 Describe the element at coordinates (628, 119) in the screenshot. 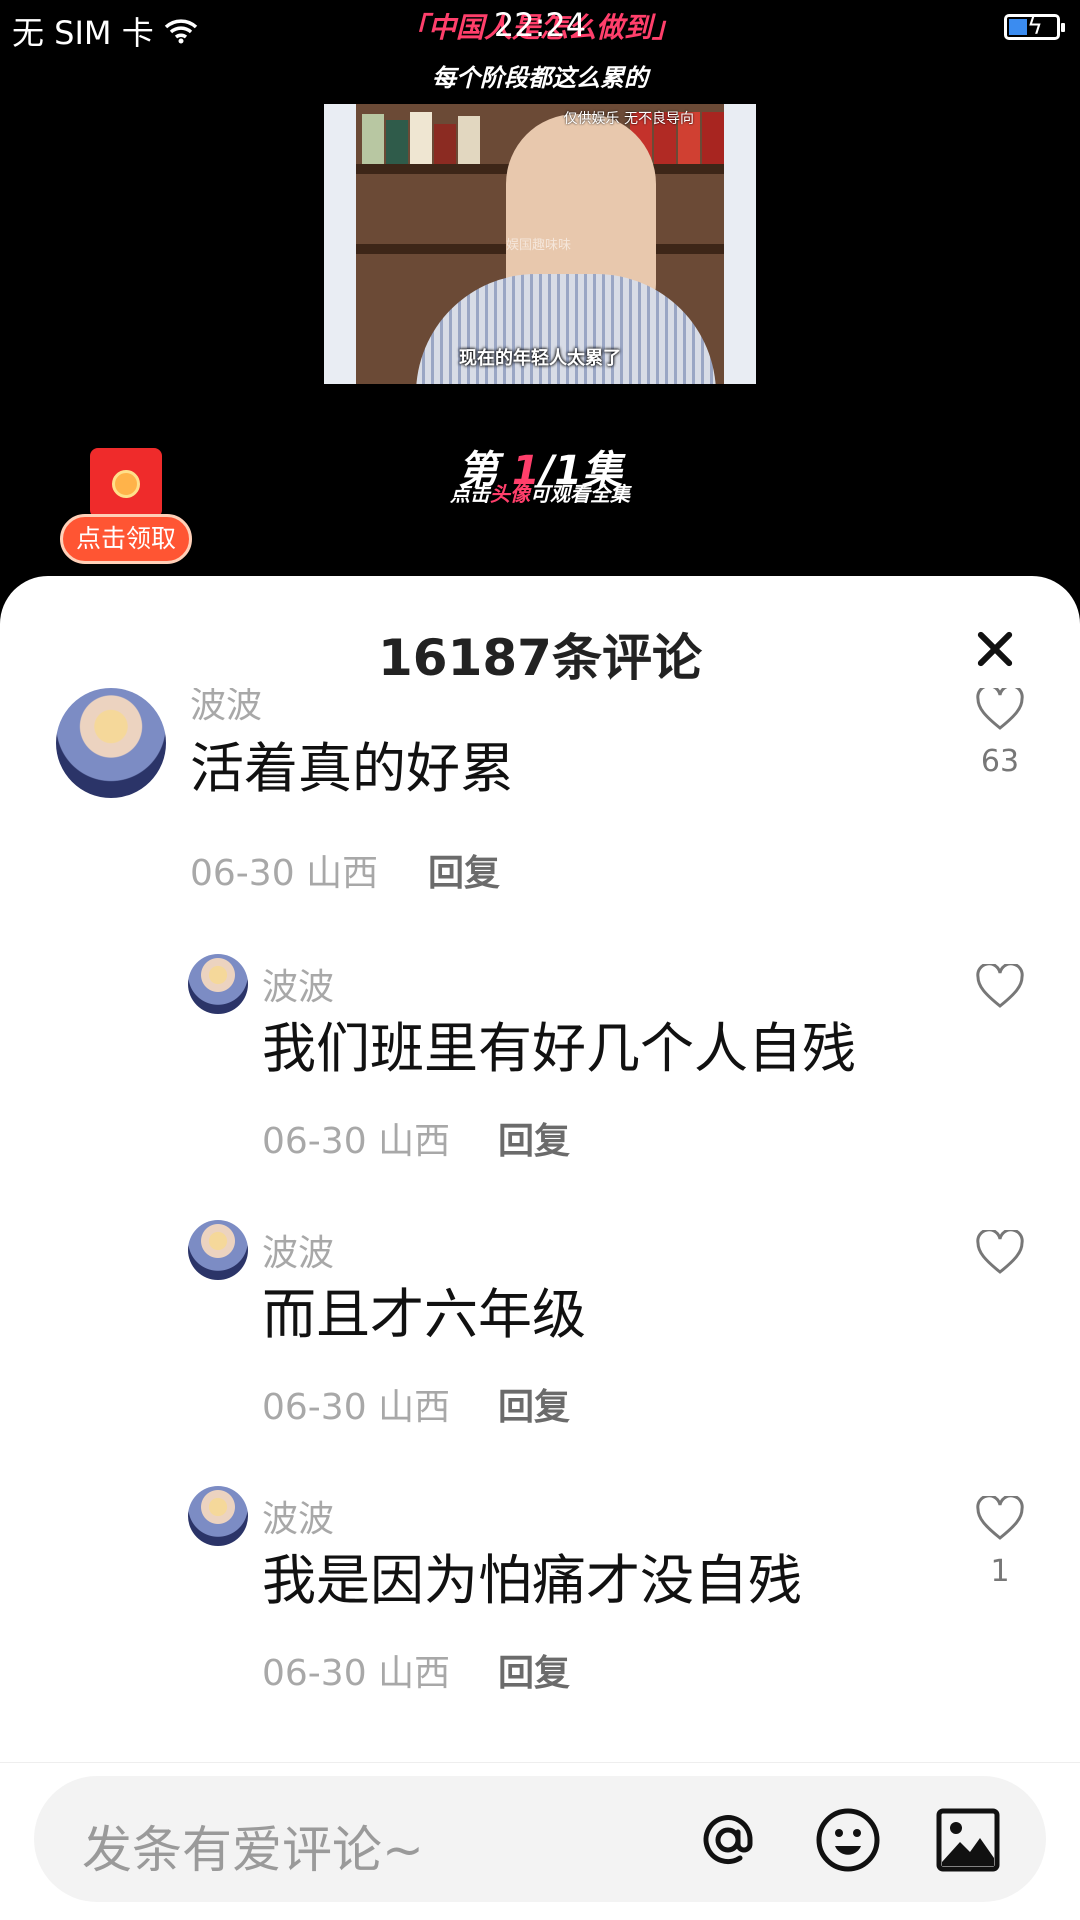

I see `video-disclaimer: 仅供娱乐 无不良导向` at that location.